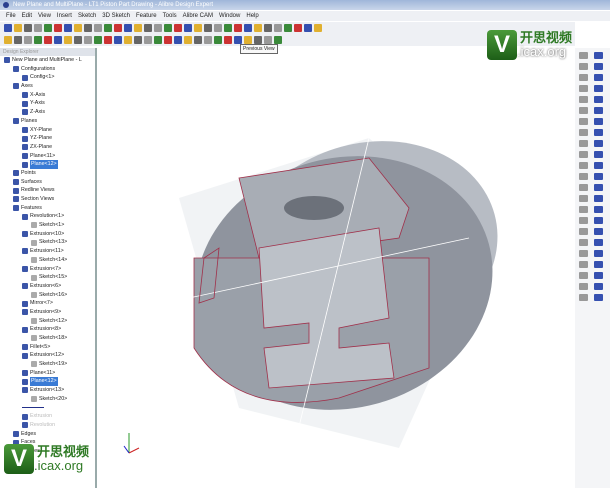 This screenshot has width=610, height=490. Describe the element at coordinates (47, 251) in the screenshot. I see `tree-item: Extrusion<11>` at that location.